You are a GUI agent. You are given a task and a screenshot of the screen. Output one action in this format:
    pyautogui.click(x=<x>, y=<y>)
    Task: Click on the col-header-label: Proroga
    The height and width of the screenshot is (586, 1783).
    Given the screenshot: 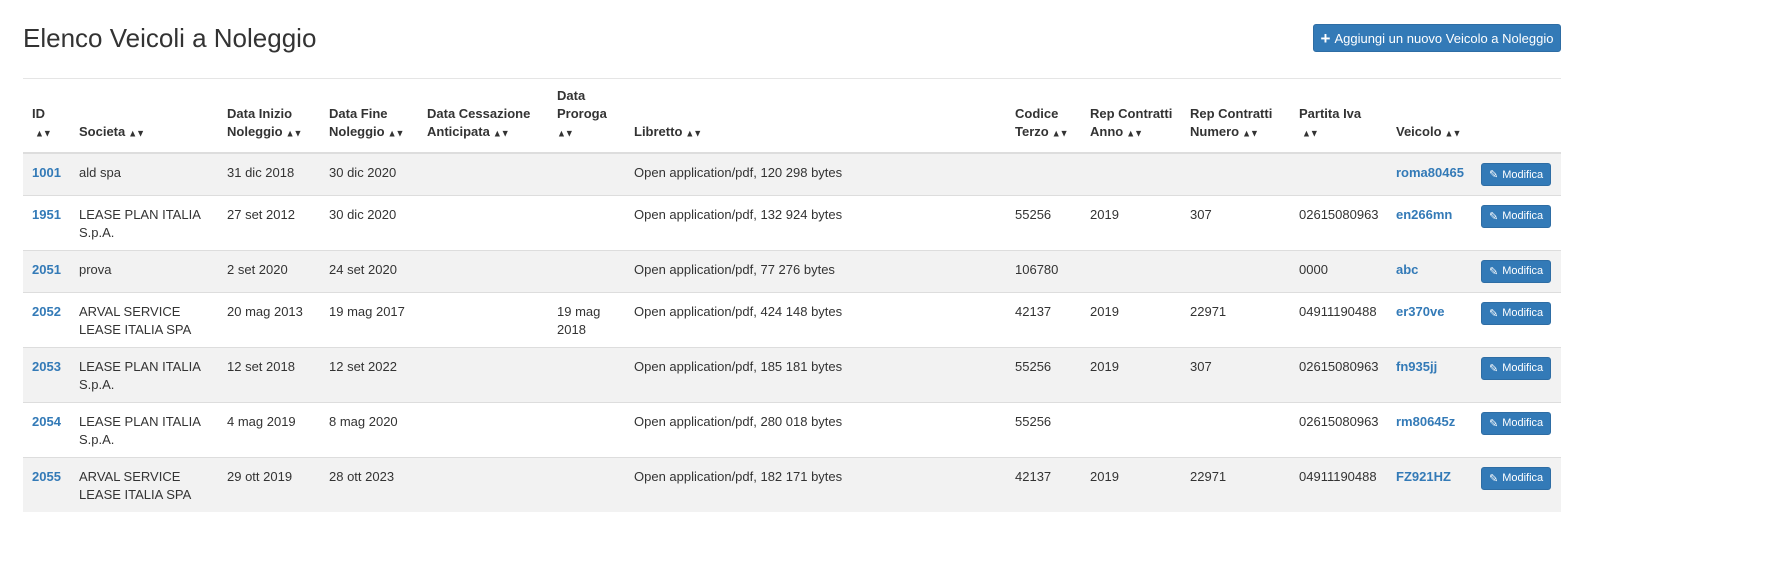 What is the action you would take?
    pyautogui.click(x=582, y=113)
    